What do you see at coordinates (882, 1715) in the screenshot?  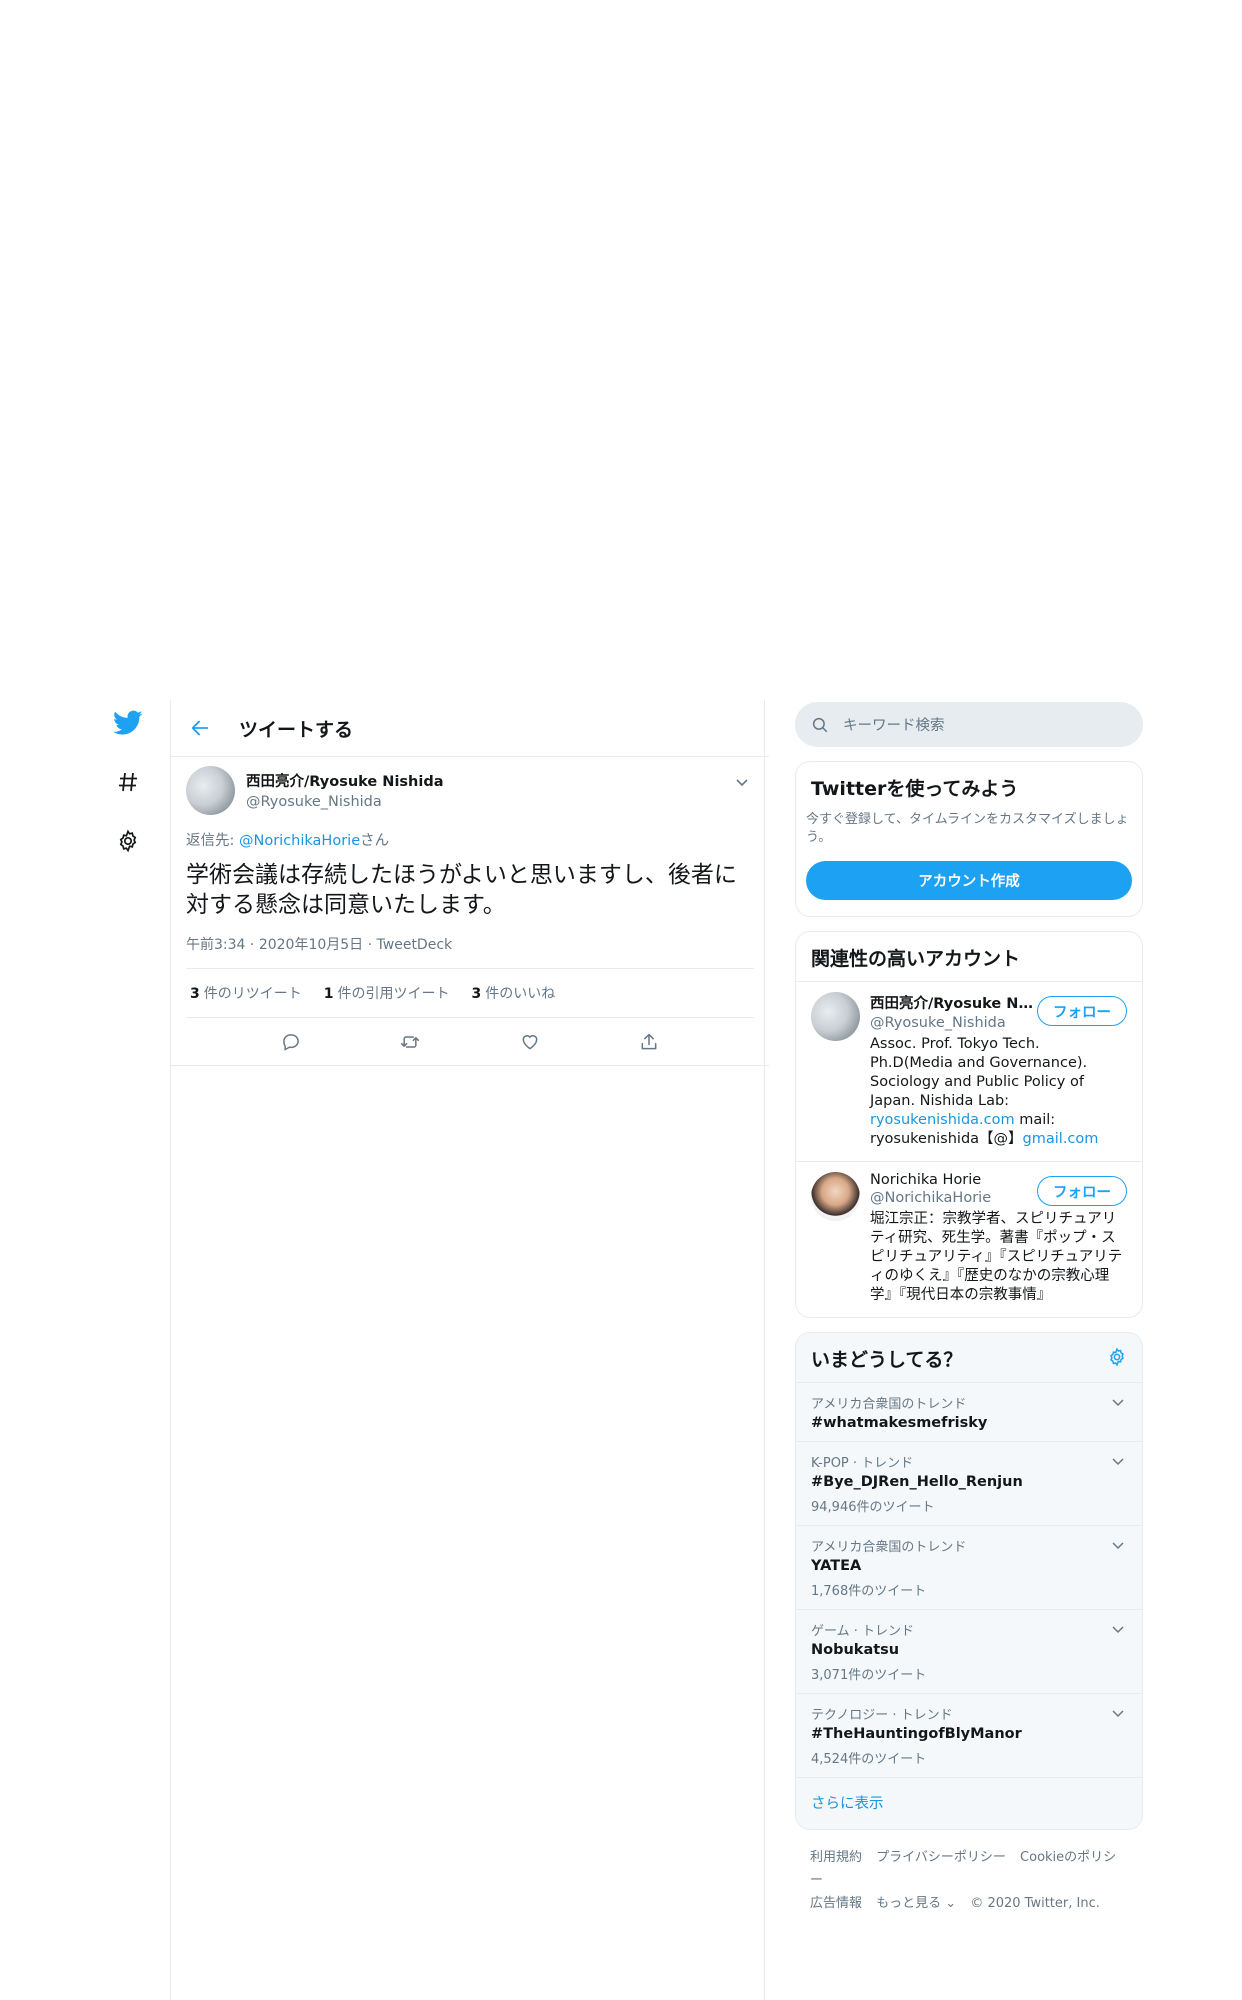 I see `trend-context: テクノロジー · トレンド` at bounding box center [882, 1715].